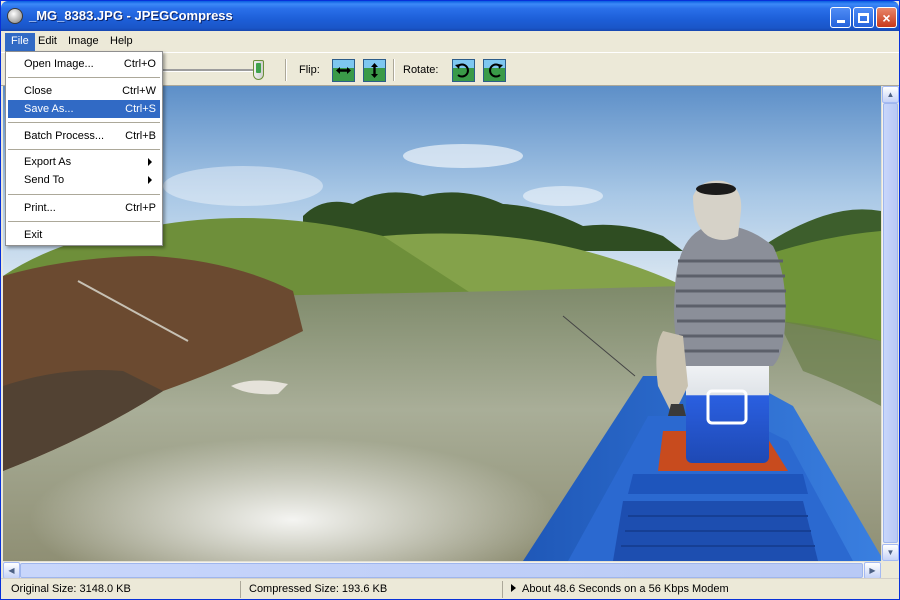 The image size is (900, 600). I want to click on menu-item-shortcut: Ctrl+O, so click(139, 64).